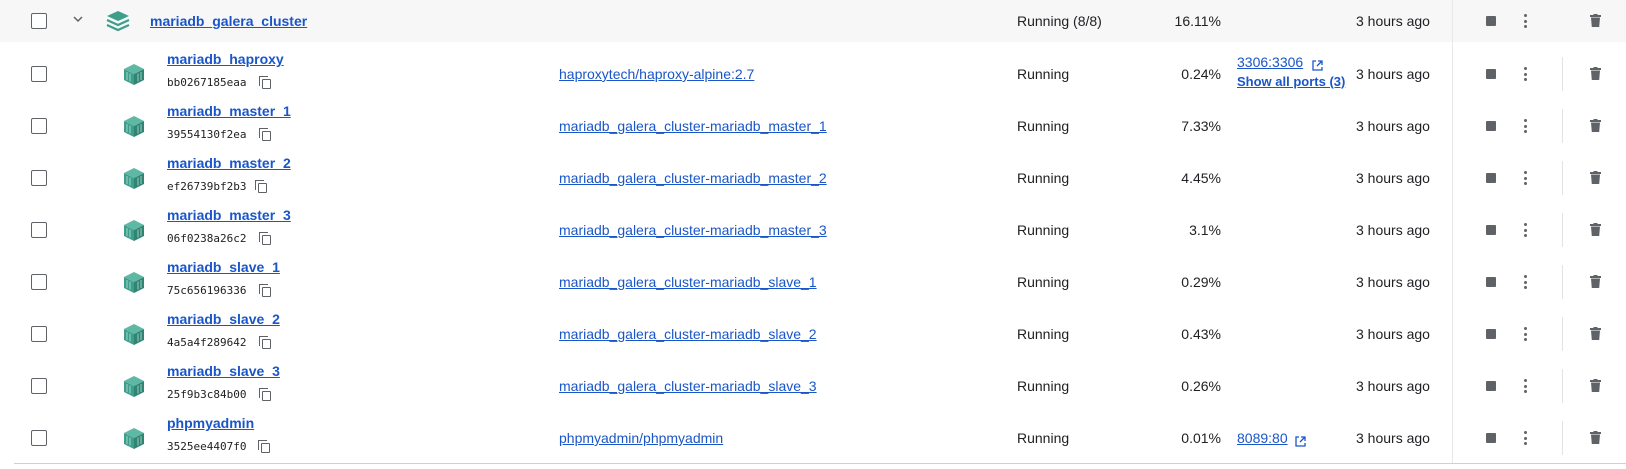  I want to click on container-name: mariadb_master_1, so click(229, 111).